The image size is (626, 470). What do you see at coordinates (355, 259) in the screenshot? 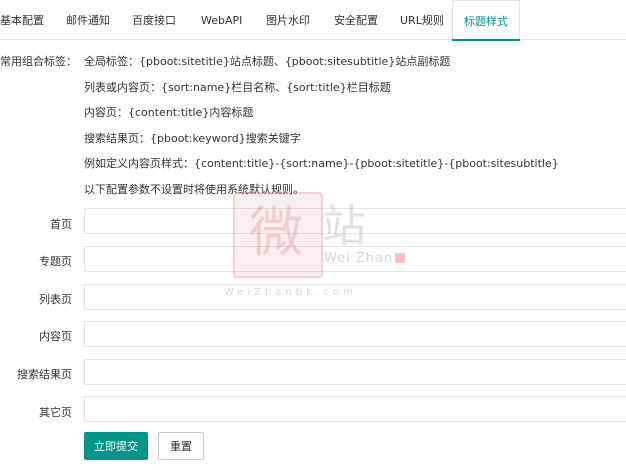
I see `topic-page-input` at bounding box center [355, 259].